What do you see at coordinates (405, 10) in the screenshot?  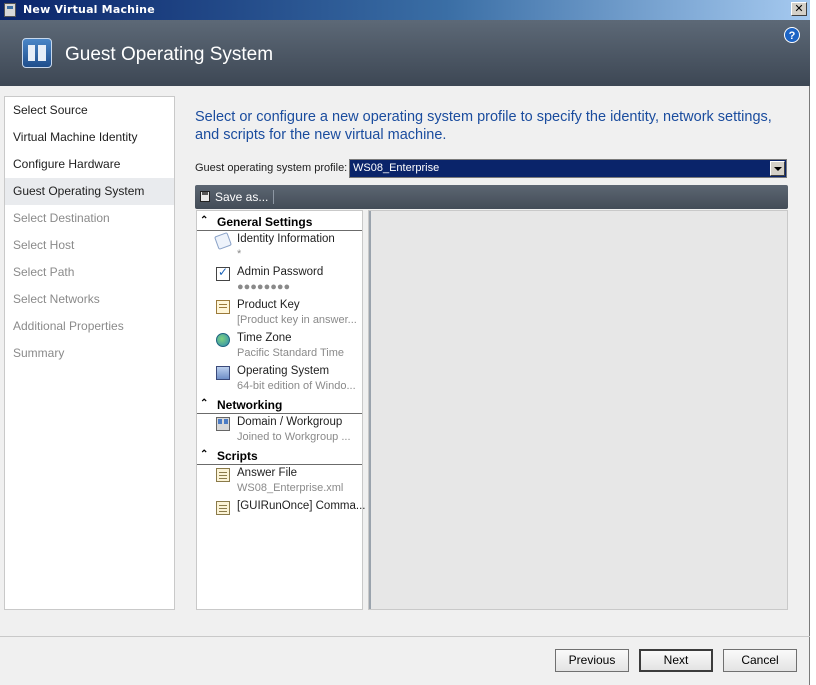 I see `title-bar: New Virtual Machine ✕` at bounding box center [405, 10].